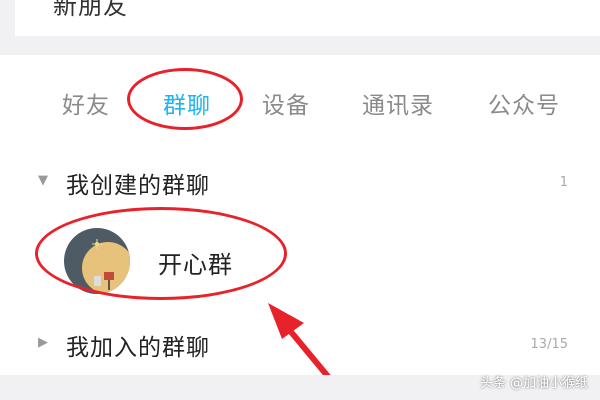  Describe the element at coordinates (307, 18) in the screenshot. I see `new-friends-row: 新朋友` at that location.